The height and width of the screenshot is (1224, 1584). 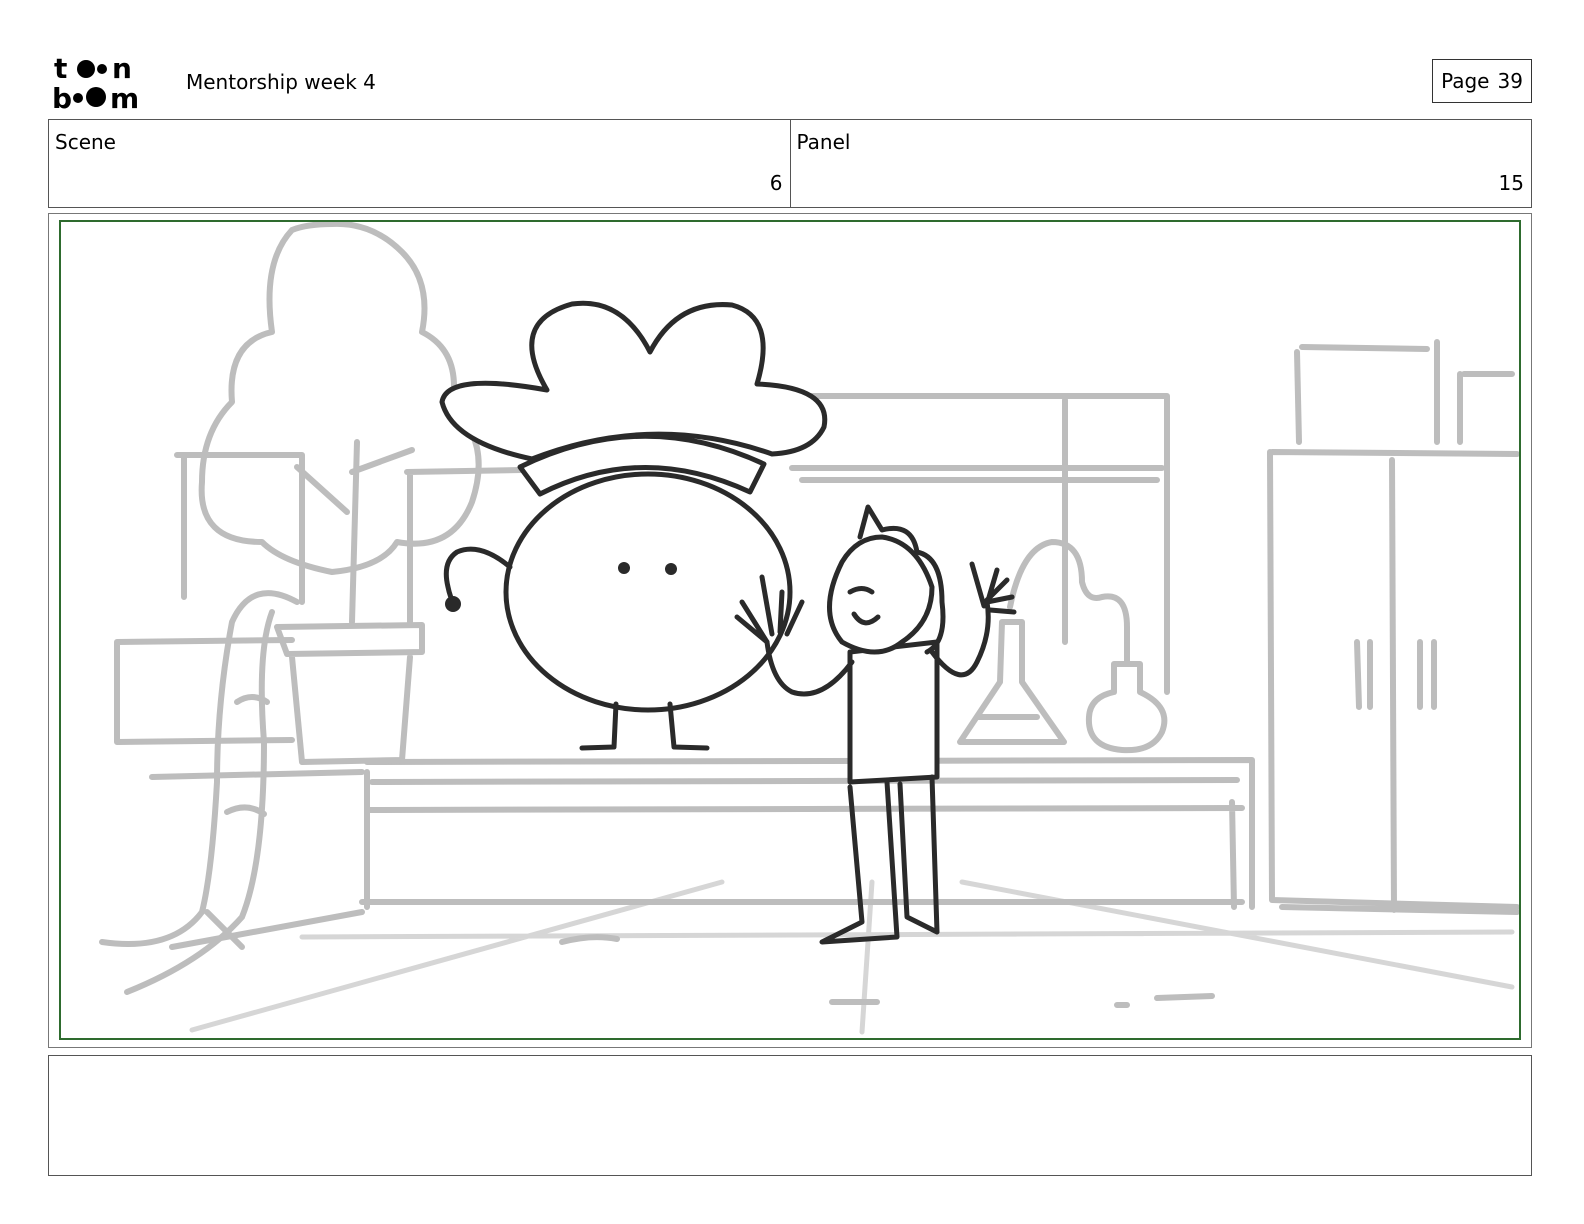 What do you see at coordinates (124, 96) in the screenshot?
I see `svg-text: m` at bounding box center [124, 96].